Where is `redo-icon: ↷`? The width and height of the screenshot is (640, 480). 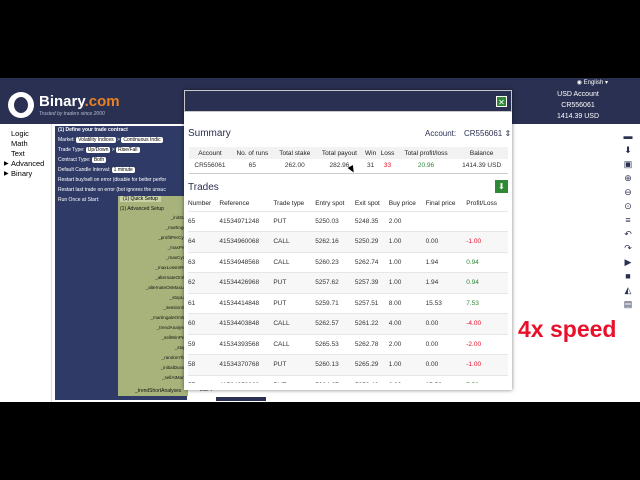
redo-icon: ↷ is located at coordinates (628, 248).